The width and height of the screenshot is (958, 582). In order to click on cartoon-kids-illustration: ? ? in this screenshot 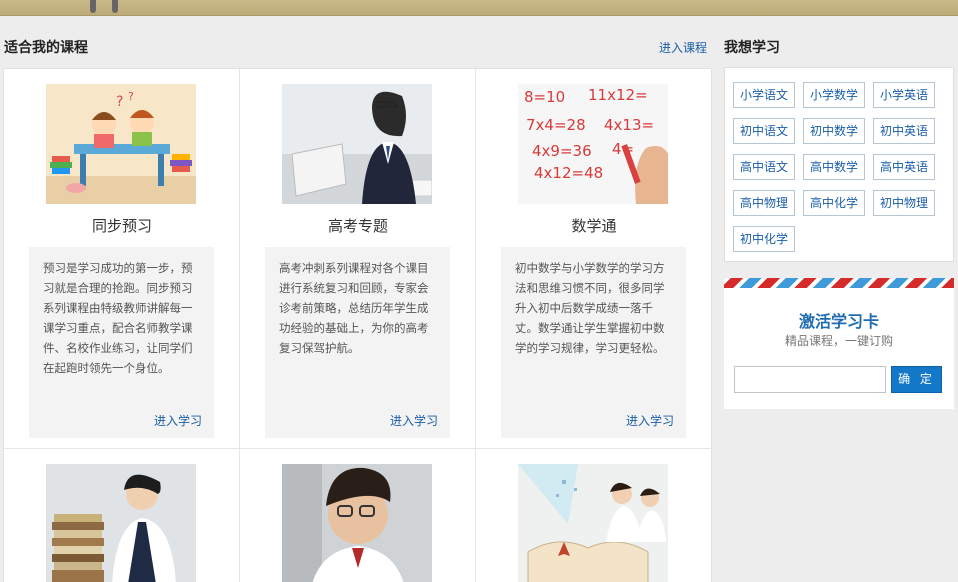, I will do `click(121, 144)`.